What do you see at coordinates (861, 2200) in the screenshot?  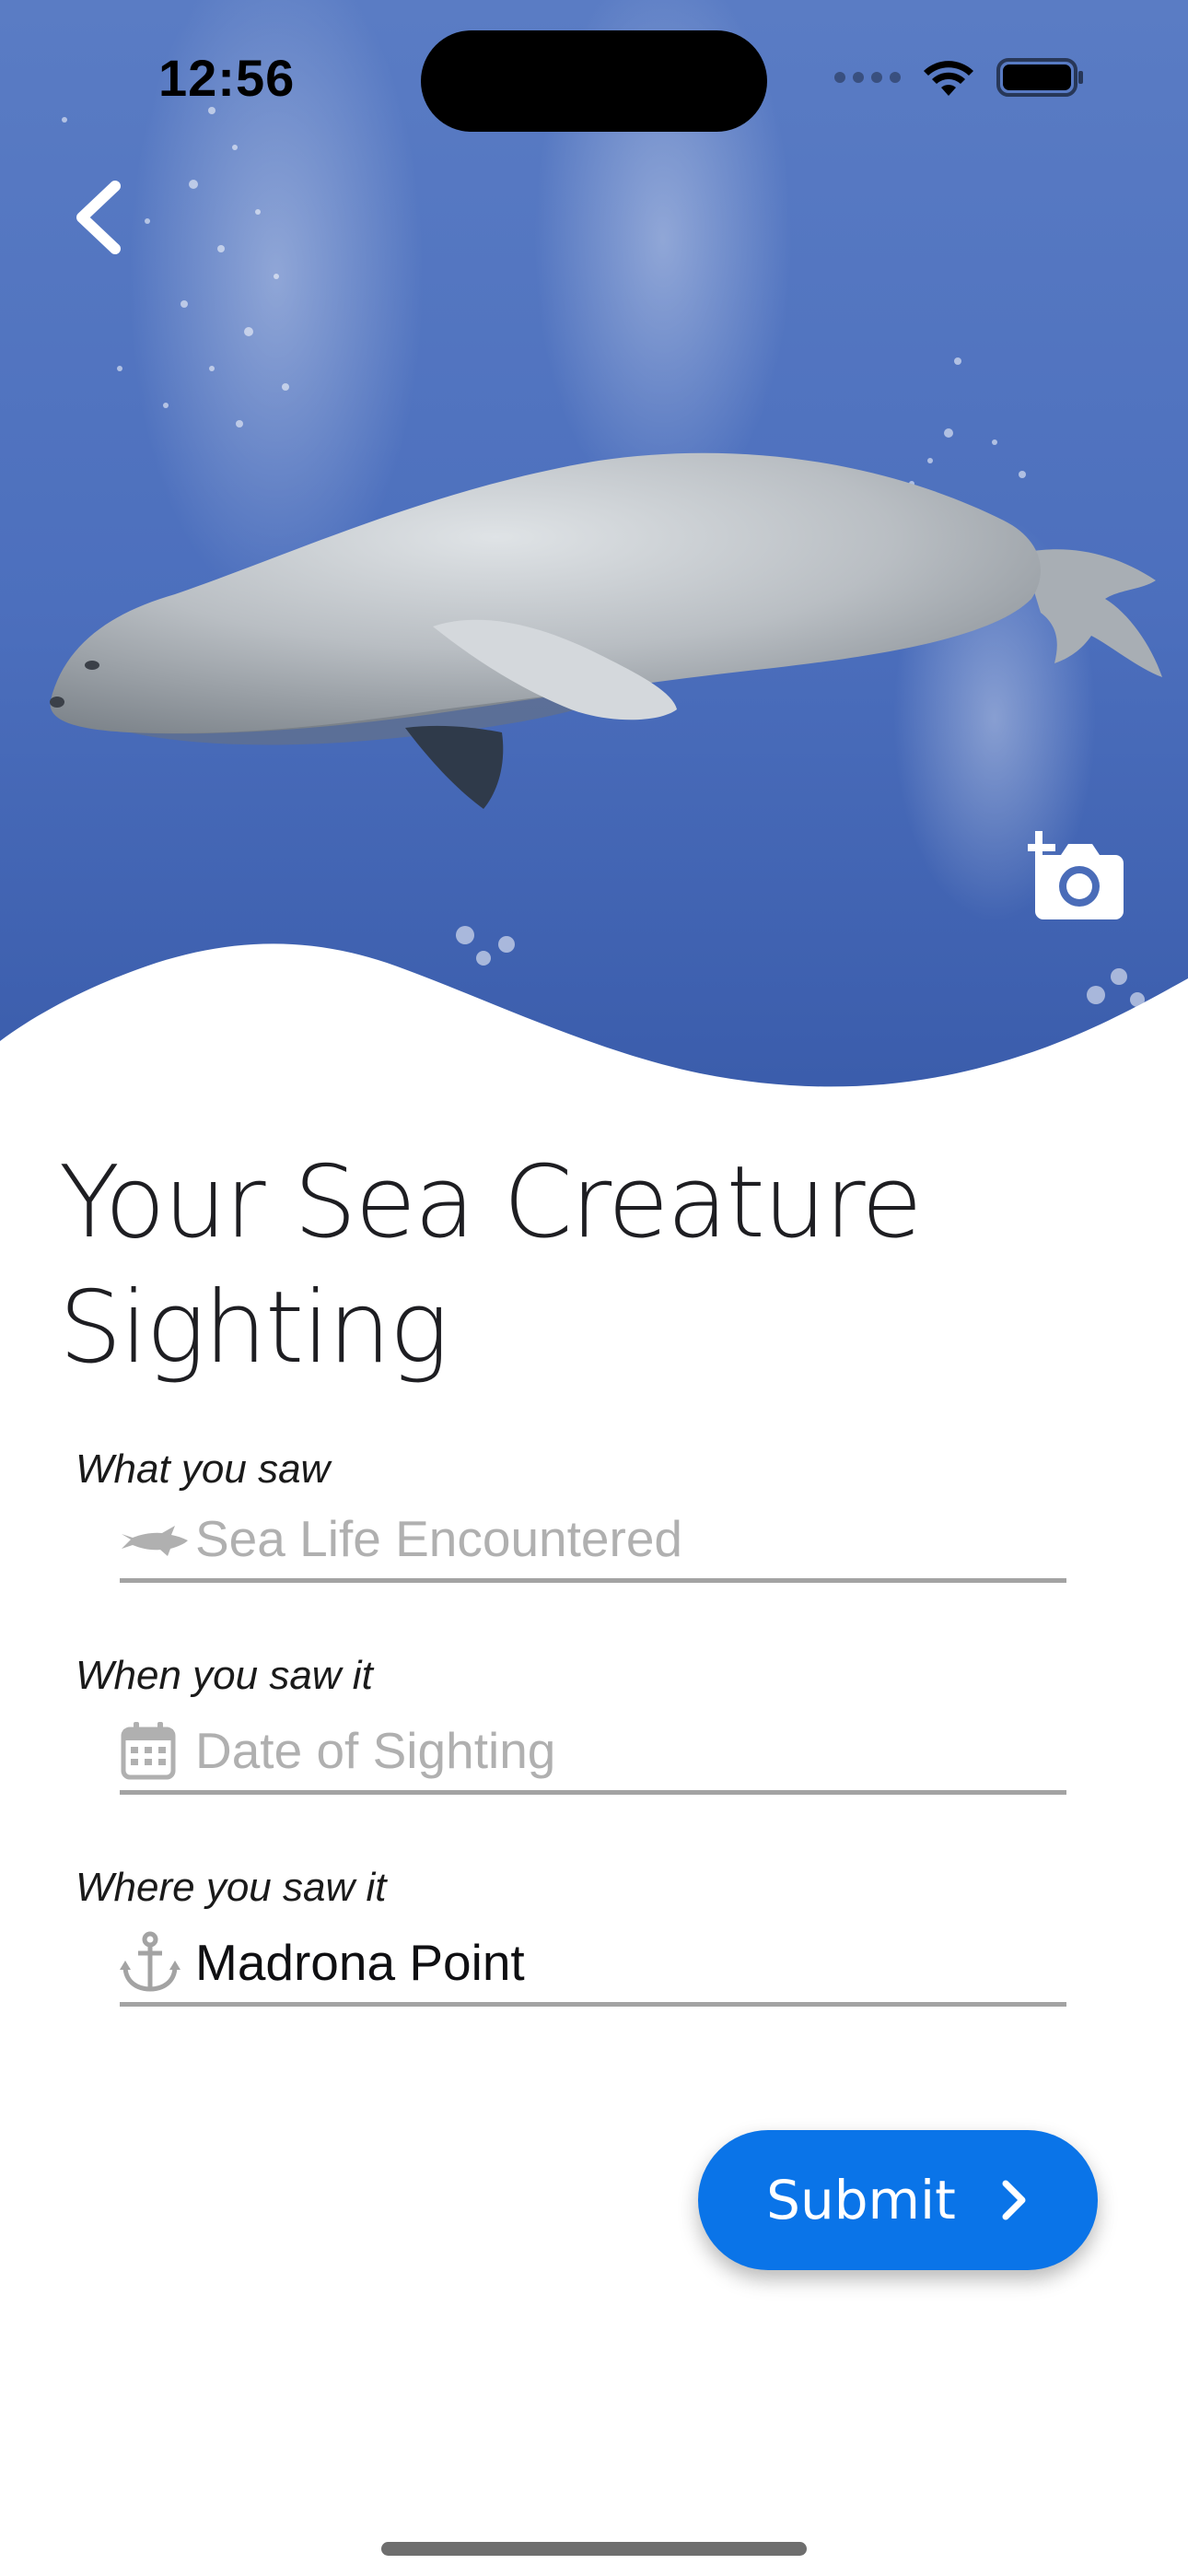 I see `submit-label: Submit` at bounding box center [861, 2200].